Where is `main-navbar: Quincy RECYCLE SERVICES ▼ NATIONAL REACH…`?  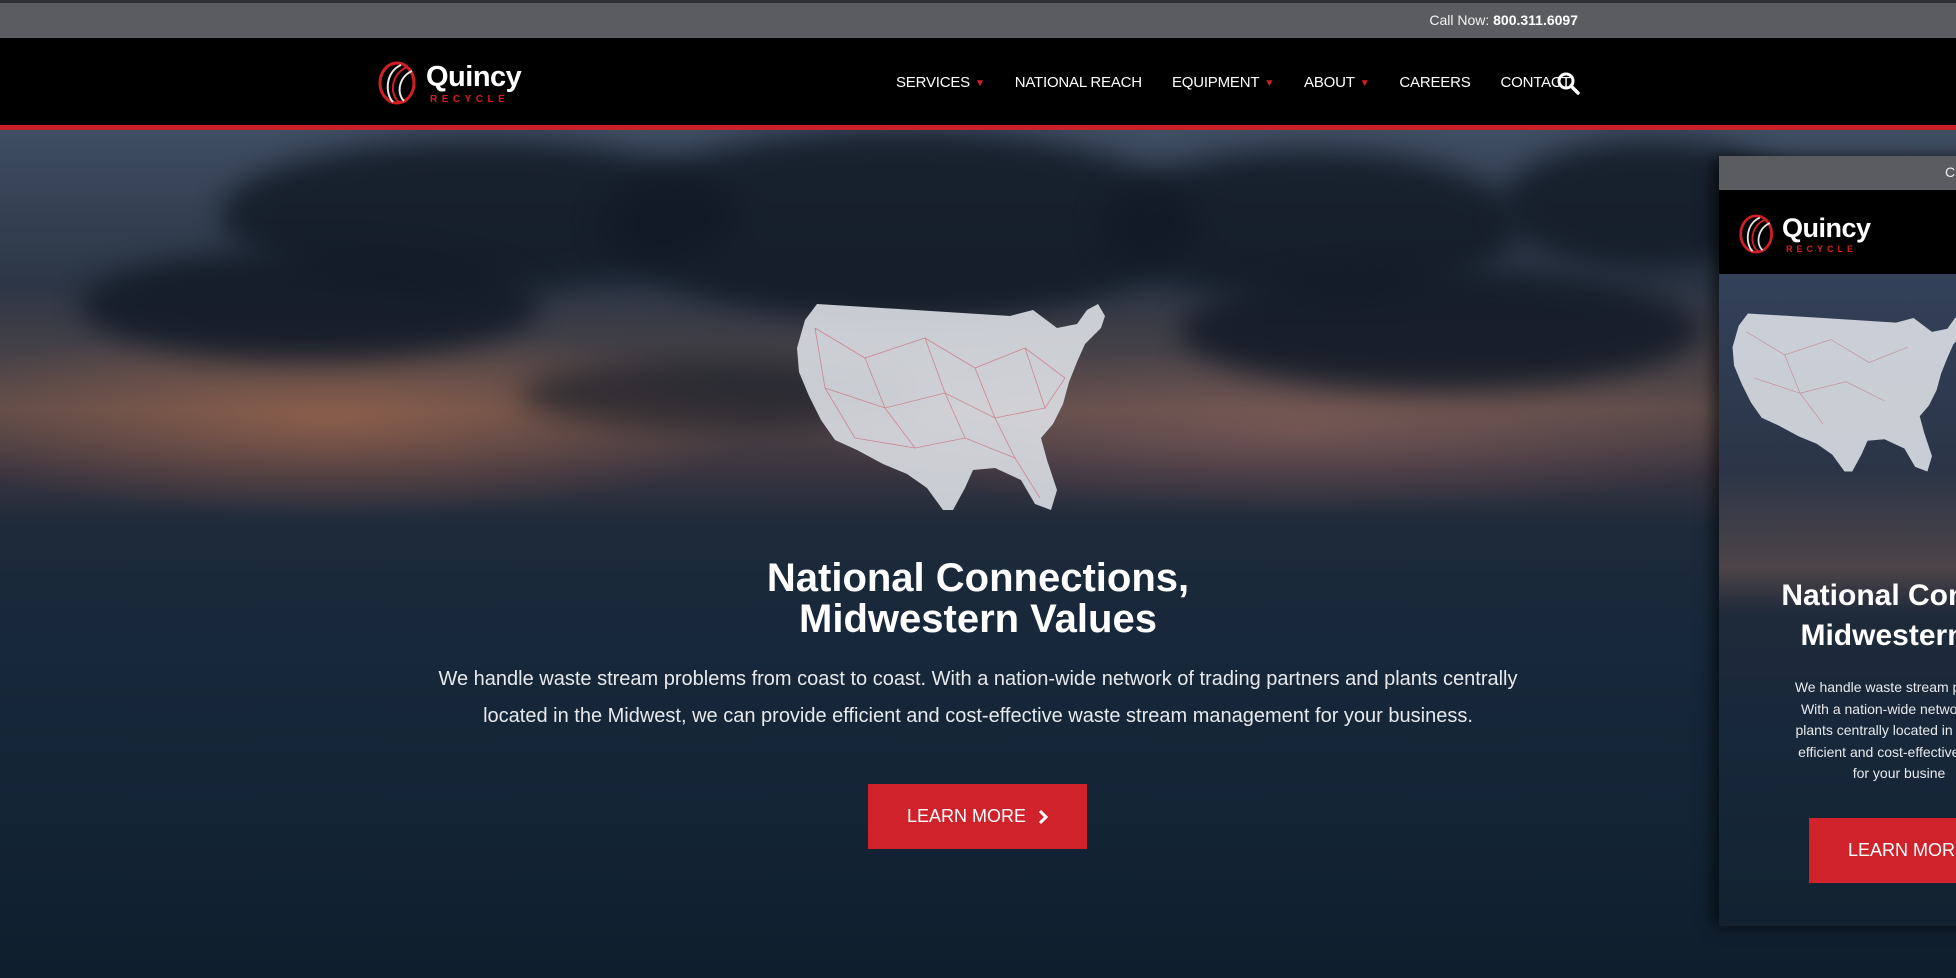 main-navbar: Quincy RECYCLE SERVICES ▼ NATIONAL REACH… is located at coordinates (978, 84).